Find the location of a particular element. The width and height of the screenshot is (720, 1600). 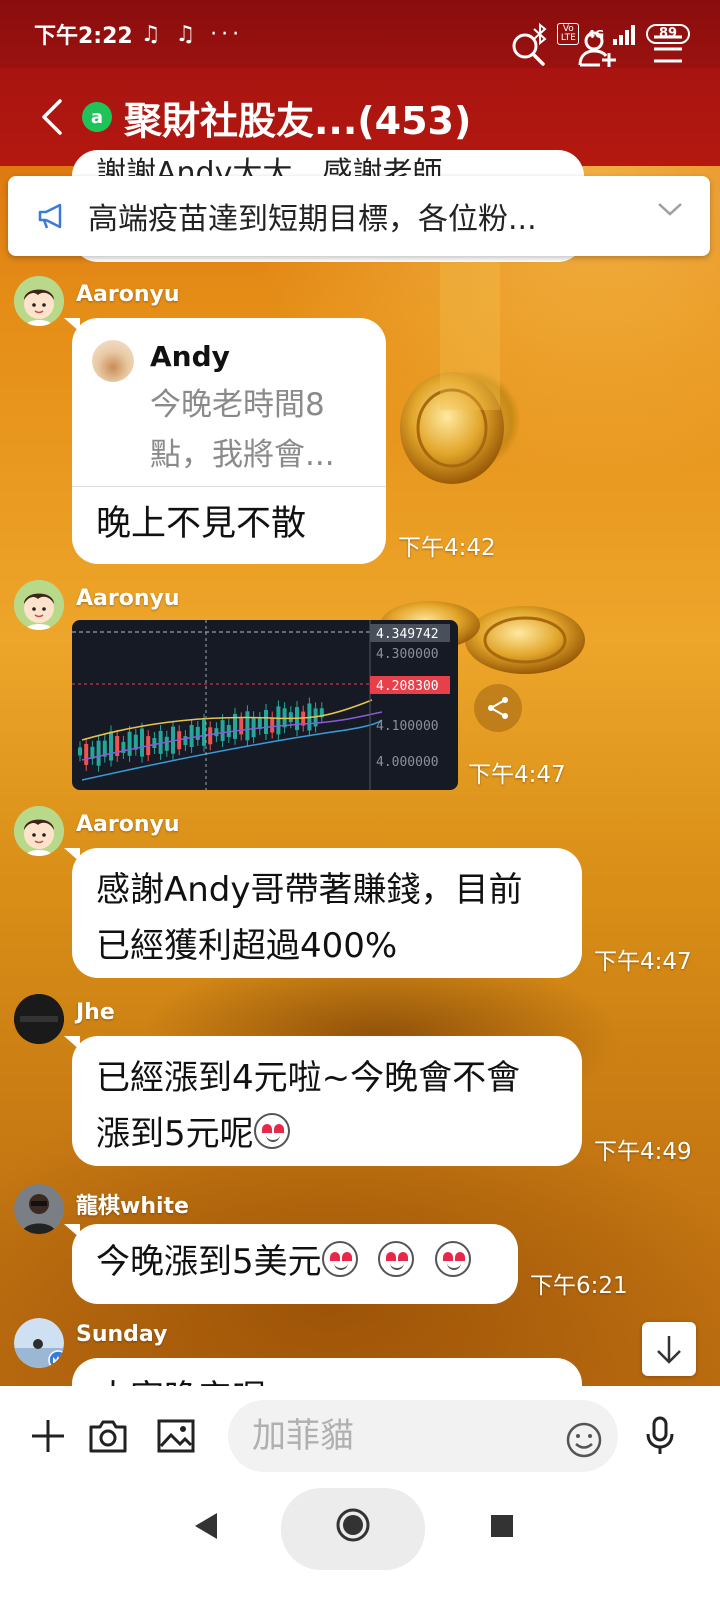

back-button is located at coordinates (52, 117).